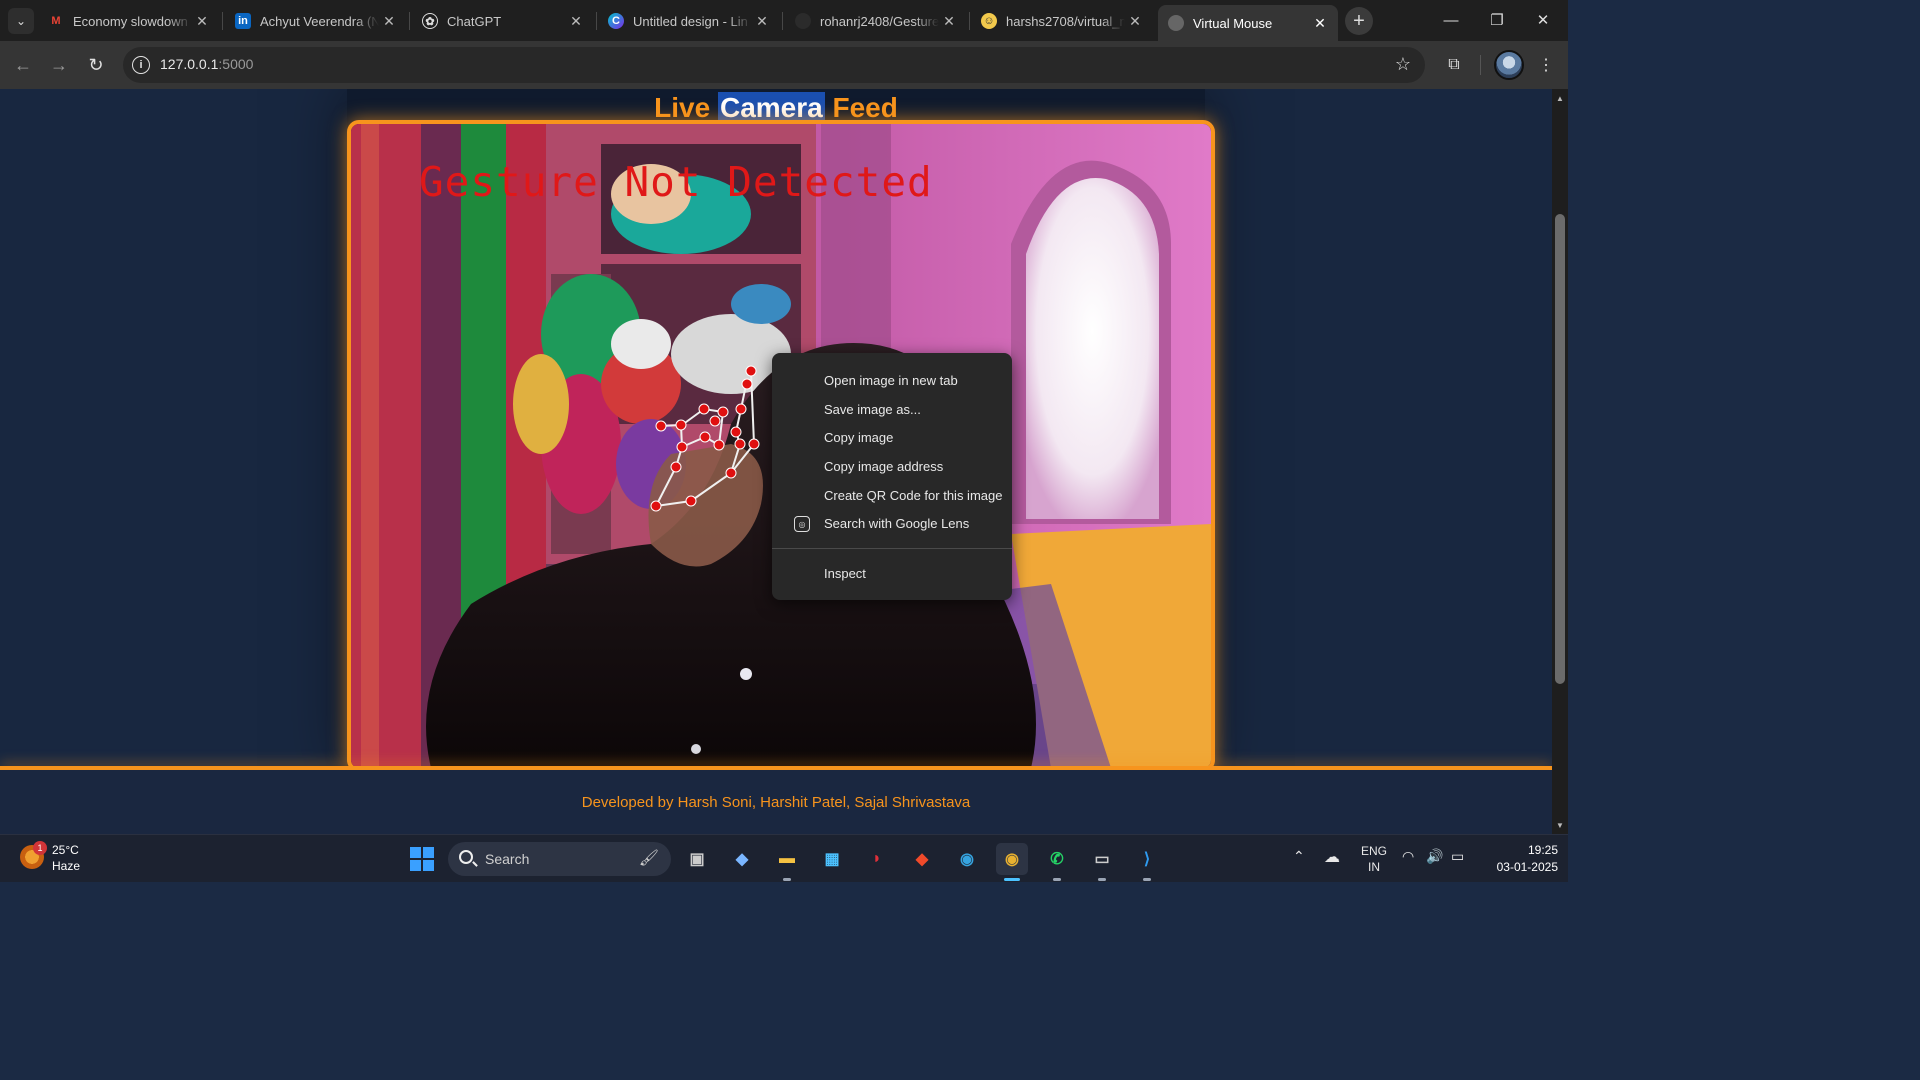 The image size is (1920, 1080). What do you see at coordinates (1147, 862) in the screenshot?
I see `vscode-icon: ⟩` at bounding box center [1147, 862].